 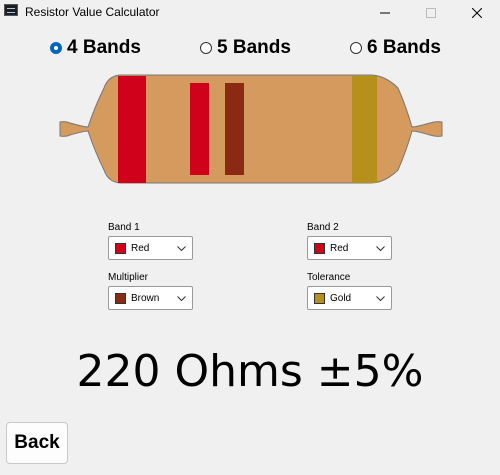 What do you see at coordinates (349, 248) in the screenshot?
I see `band2-dropdown: Red` at bounding box center [349, 248].